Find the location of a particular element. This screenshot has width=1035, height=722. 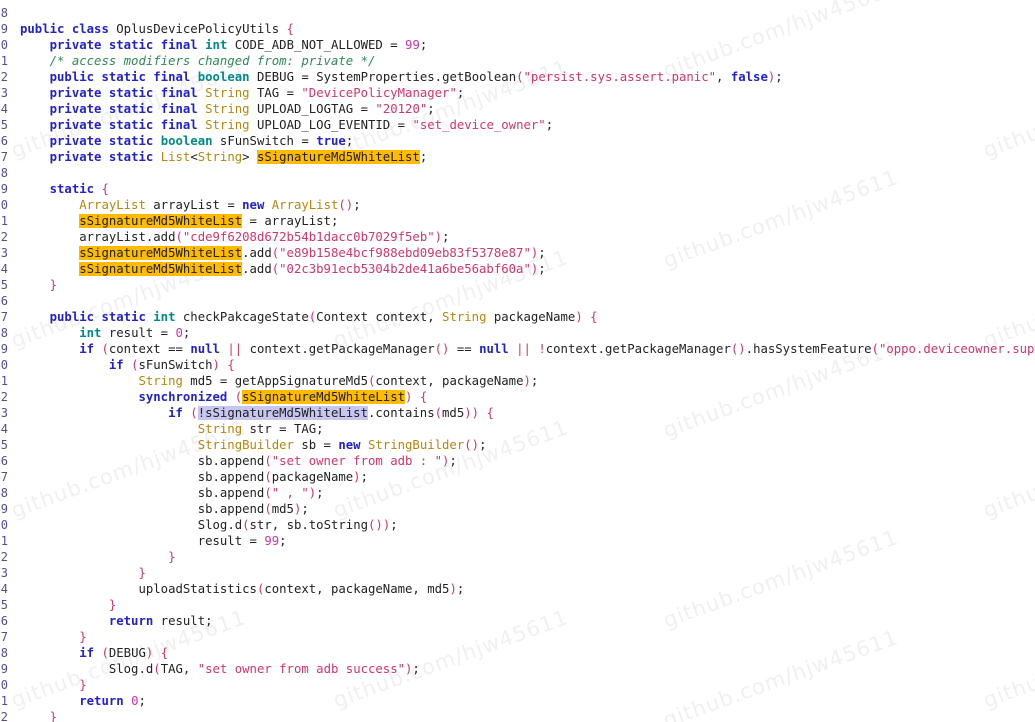

code-line-row: 356 return result; is located at coordinates (517, 621).